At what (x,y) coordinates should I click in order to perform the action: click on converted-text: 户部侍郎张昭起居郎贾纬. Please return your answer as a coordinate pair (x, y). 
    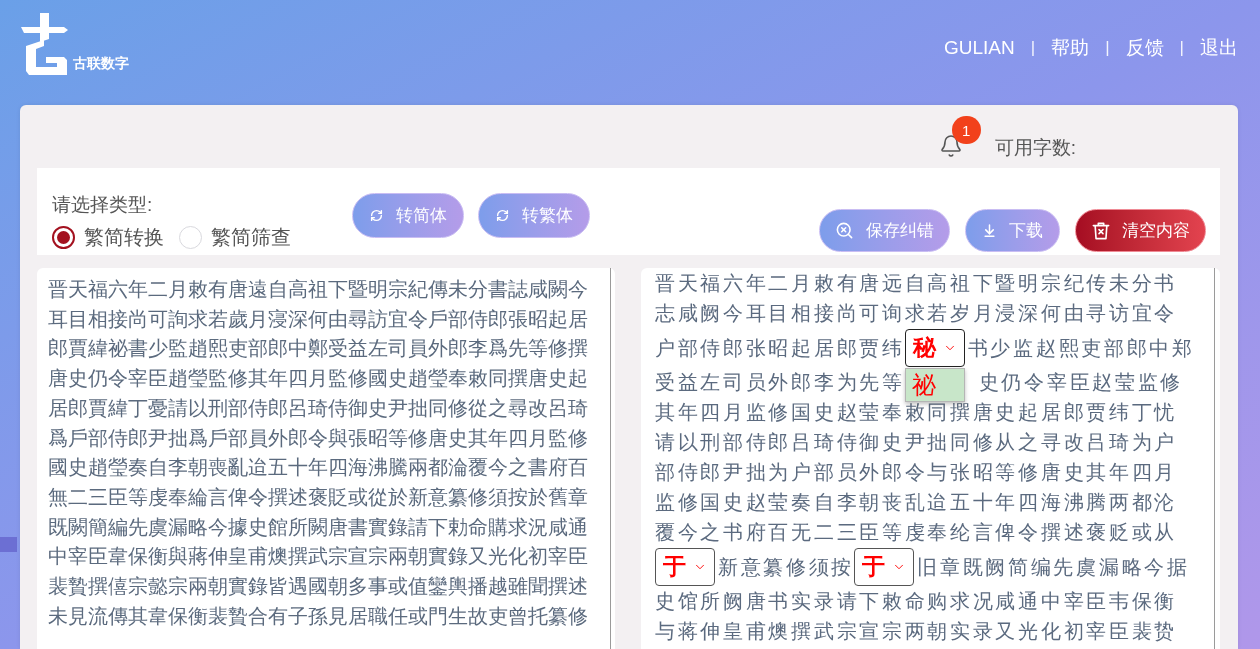
    Looking at the image, I should click on (780, 347).